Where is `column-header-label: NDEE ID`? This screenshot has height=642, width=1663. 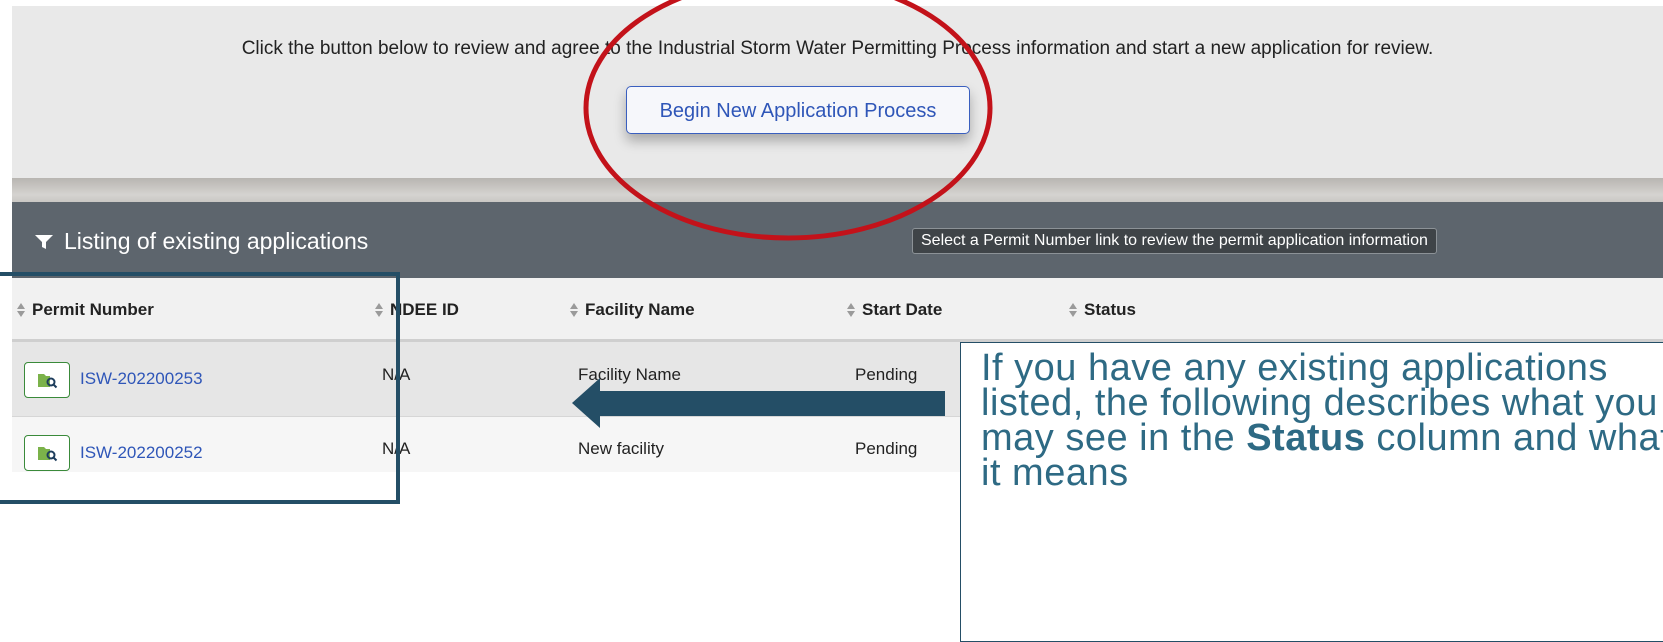 column-header-label: NDEE ID is located at coordinates (424, 309).